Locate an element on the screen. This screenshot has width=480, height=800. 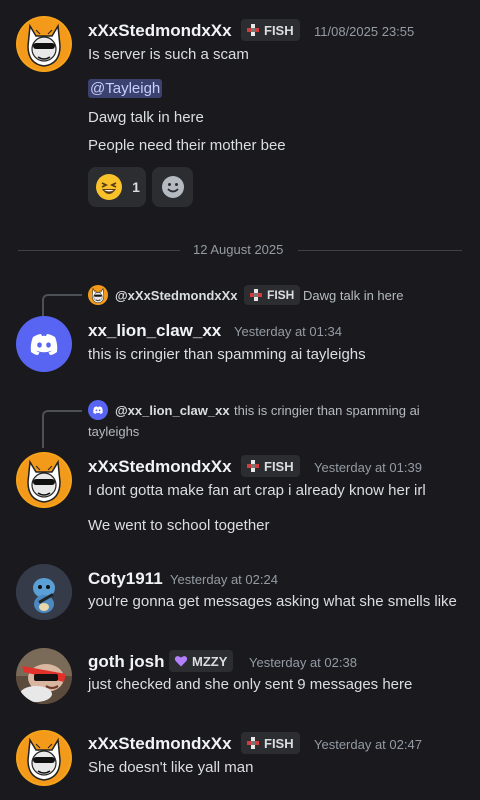
user-mention: @Tayleigh is located at coordinates (125, 88).